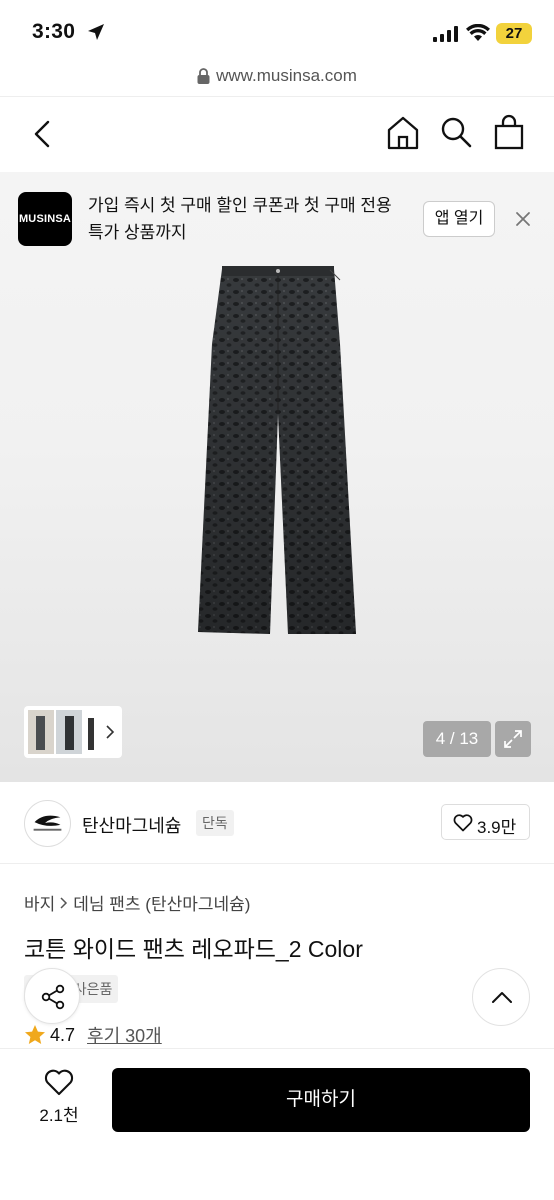 This screenshot has height=1200, width=554. I want to click on brand-name: 탄산마그네슘, so click(131, 825).